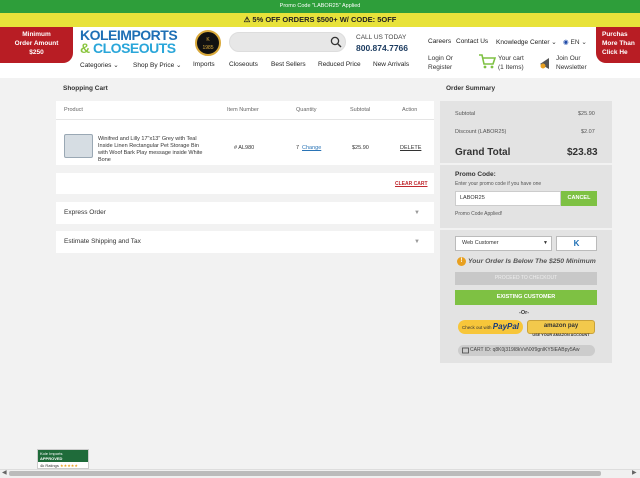 This screenshot has height=478, width=640. I want to click on star-rating-icon: ★★★★★, so click(69, 465).